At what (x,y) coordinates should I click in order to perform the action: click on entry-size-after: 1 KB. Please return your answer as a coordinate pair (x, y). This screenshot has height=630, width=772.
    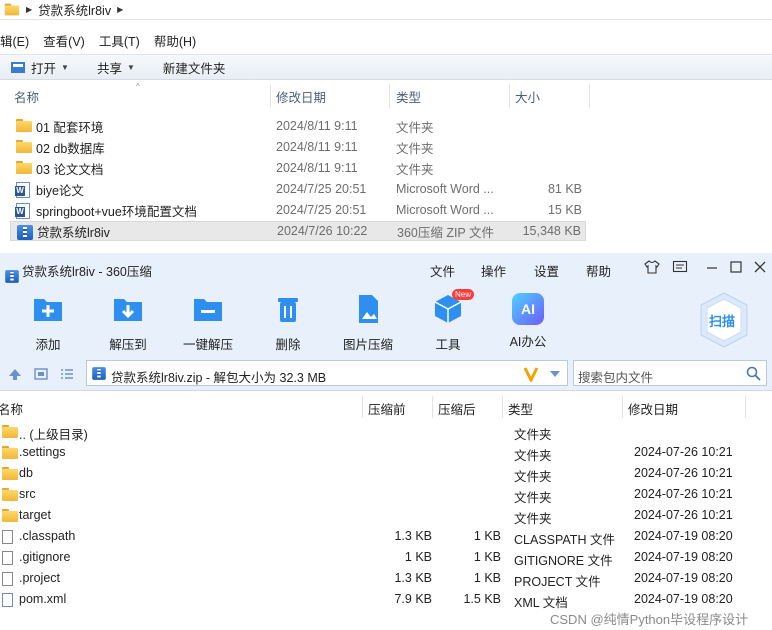
    Looking at the image, I should click on (487, 536).